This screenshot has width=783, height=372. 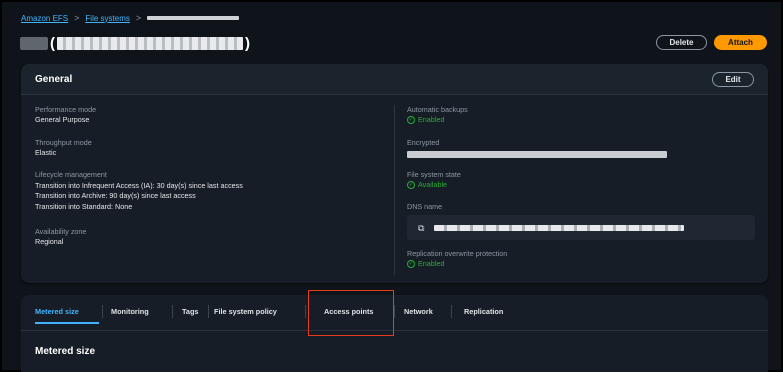 I want to click on automatic-backups-label: Automatic backups, so click(x=437, y=109).